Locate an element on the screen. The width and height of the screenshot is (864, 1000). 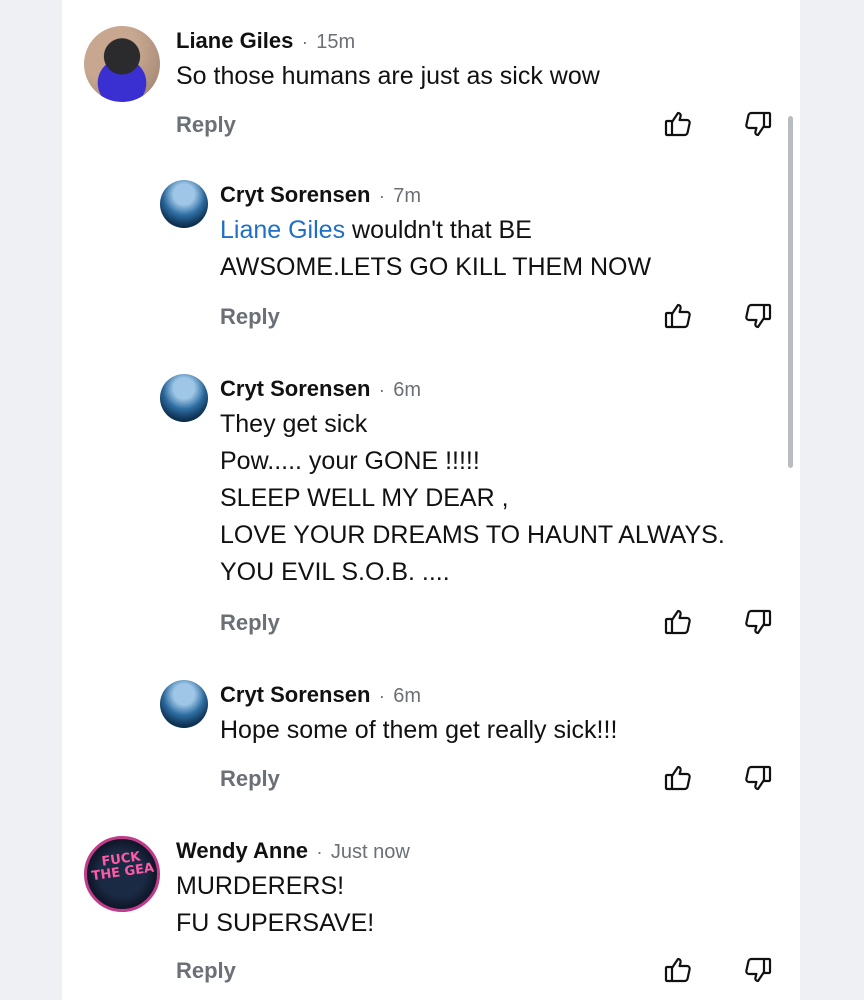
comment-header: Wendy Anne · Just now is located at coordinates (293, 851).